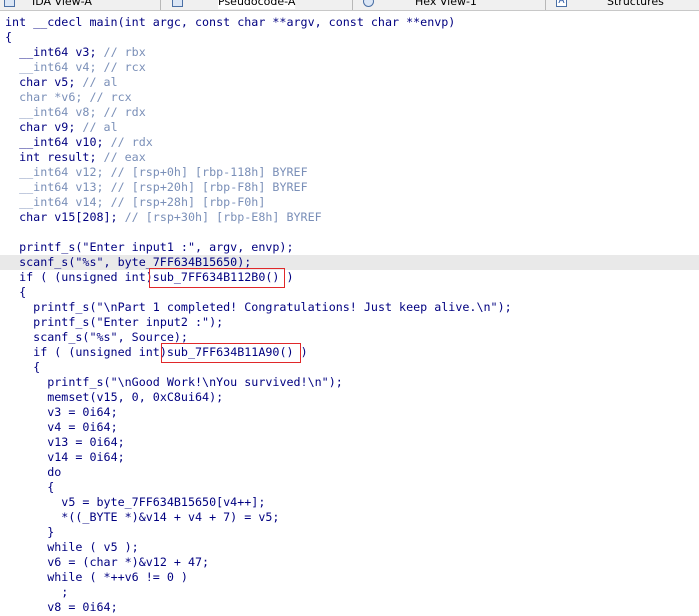  Describe the element at coordinates (62, 4) in the screenshot. I see `tab-ida-view: IDA View-A` at that location.